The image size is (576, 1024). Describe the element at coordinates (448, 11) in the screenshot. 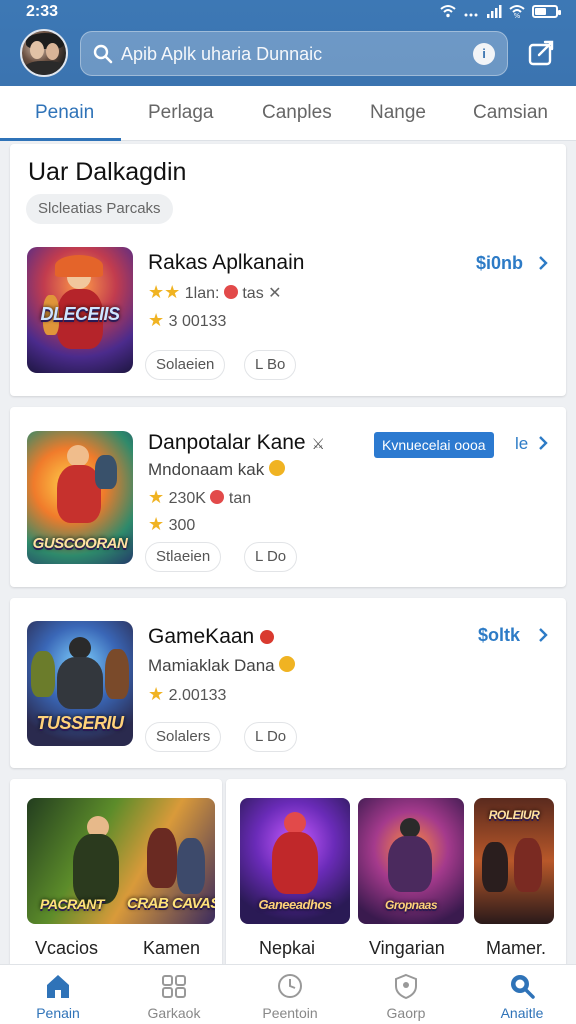

I see `wifi-icon` at that location.